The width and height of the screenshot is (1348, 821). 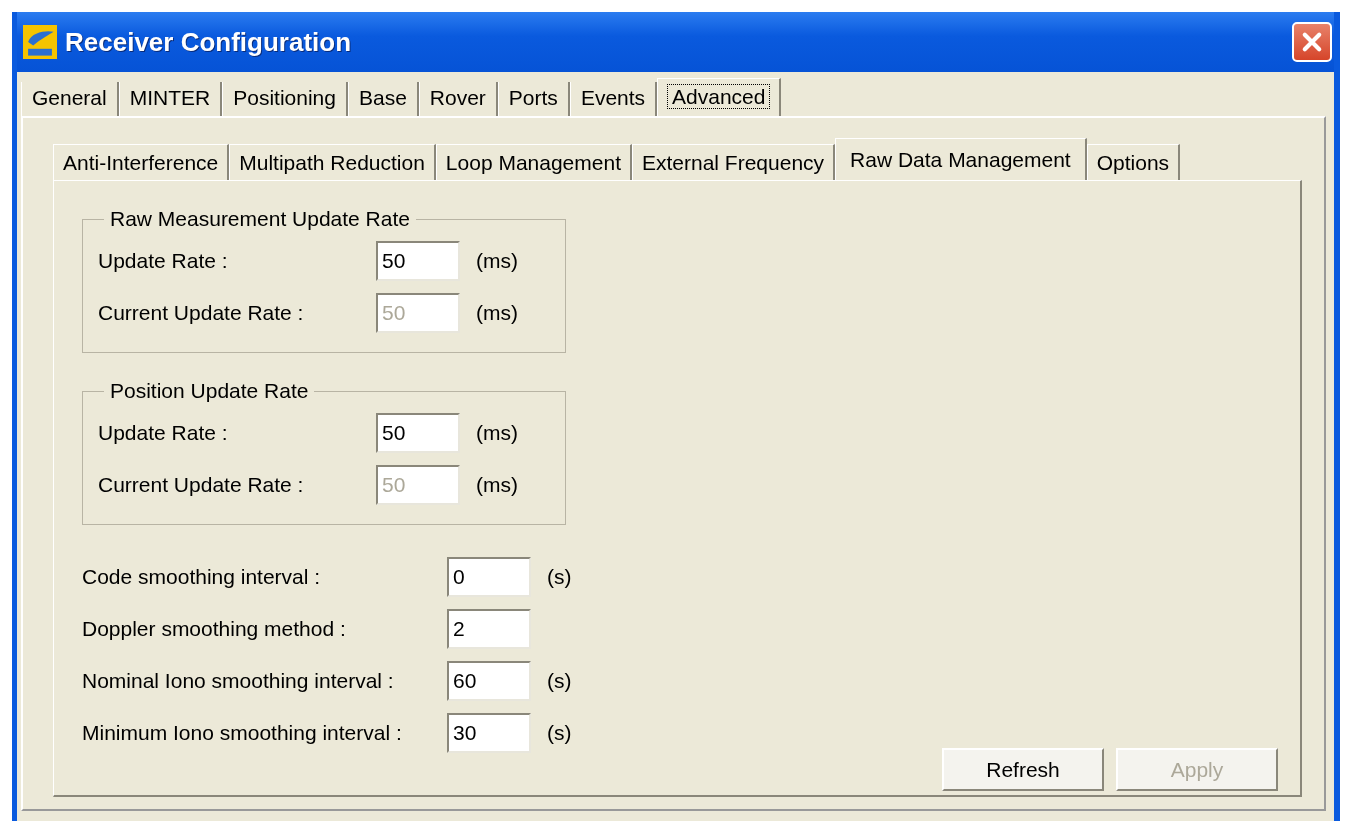 I want to click on tab: Ports, so click(x=533, y=99).